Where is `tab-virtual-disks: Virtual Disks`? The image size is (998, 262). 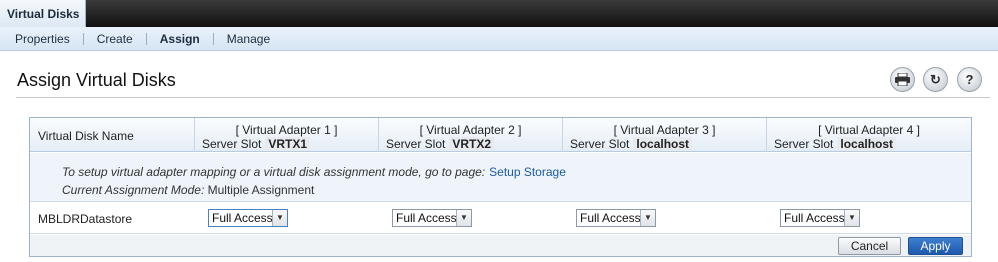 tab-virtual-disks: Virtual Disks is located at coordinates (43, 13).